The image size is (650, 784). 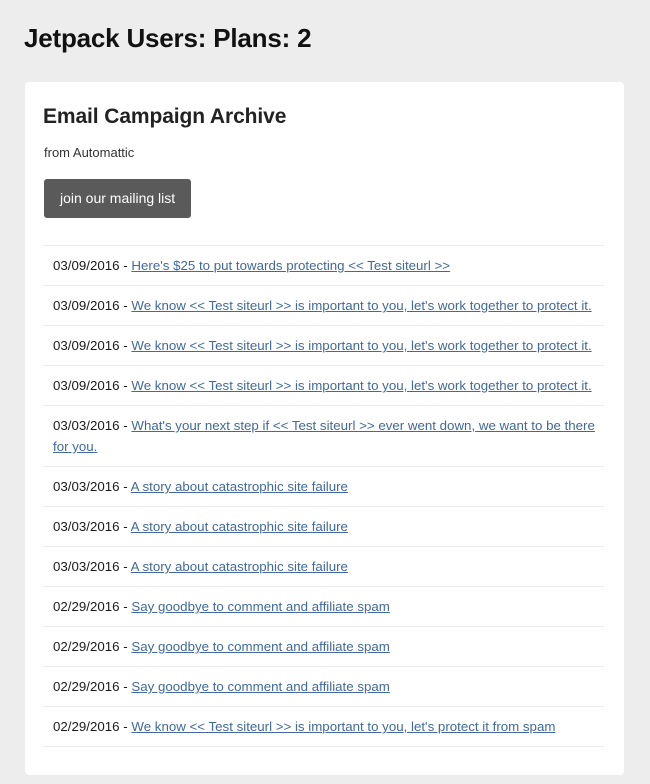 I want to click on archive-heading: Email Campaign Archive, so click(x=165, y=116).